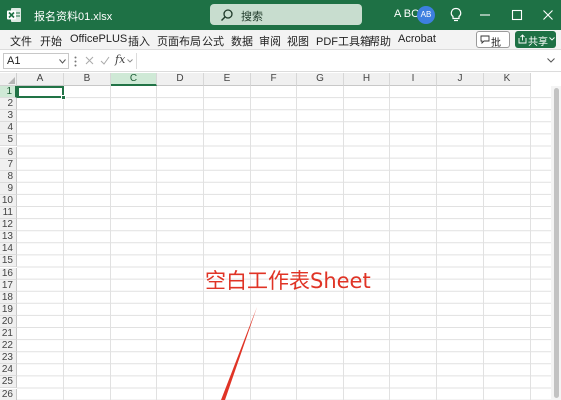 The width and height of the screenshot is (561, 400). What do you see at coordinates (8, 261) in the screenshot?
I see `row-header-15: 15` at bounding box center [8, 261].